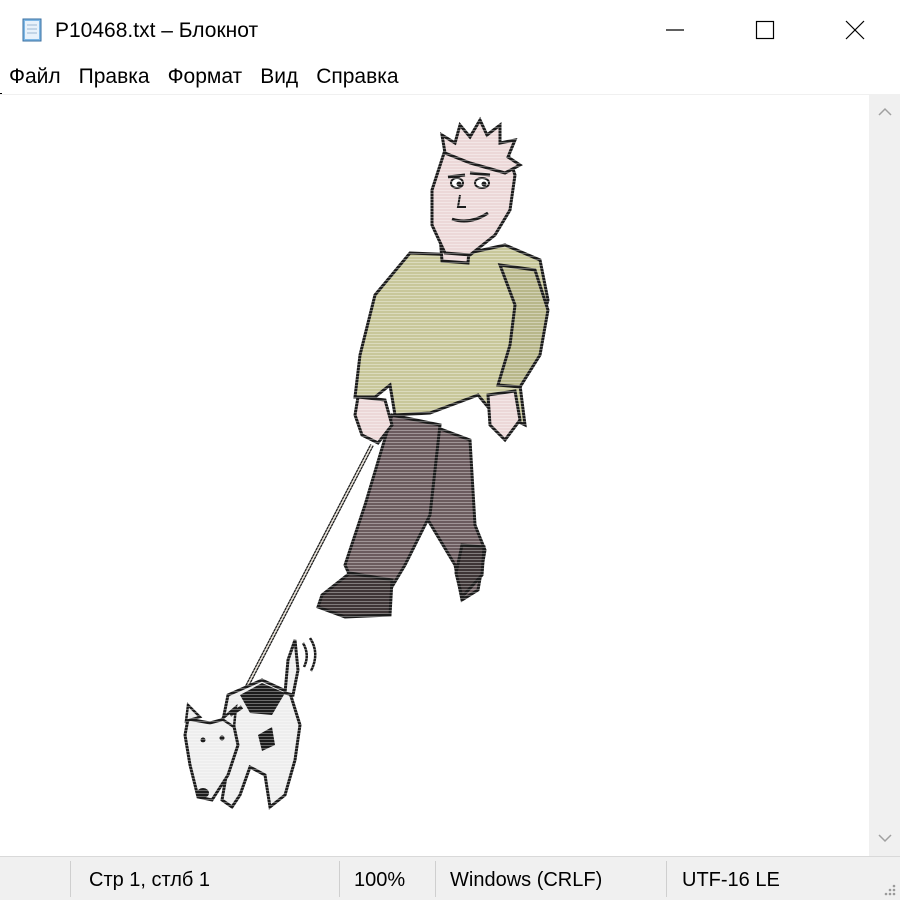 This screenshot has height=900, width=900. I want to click on encoding: UTF-16 LE, so click(731, 880).